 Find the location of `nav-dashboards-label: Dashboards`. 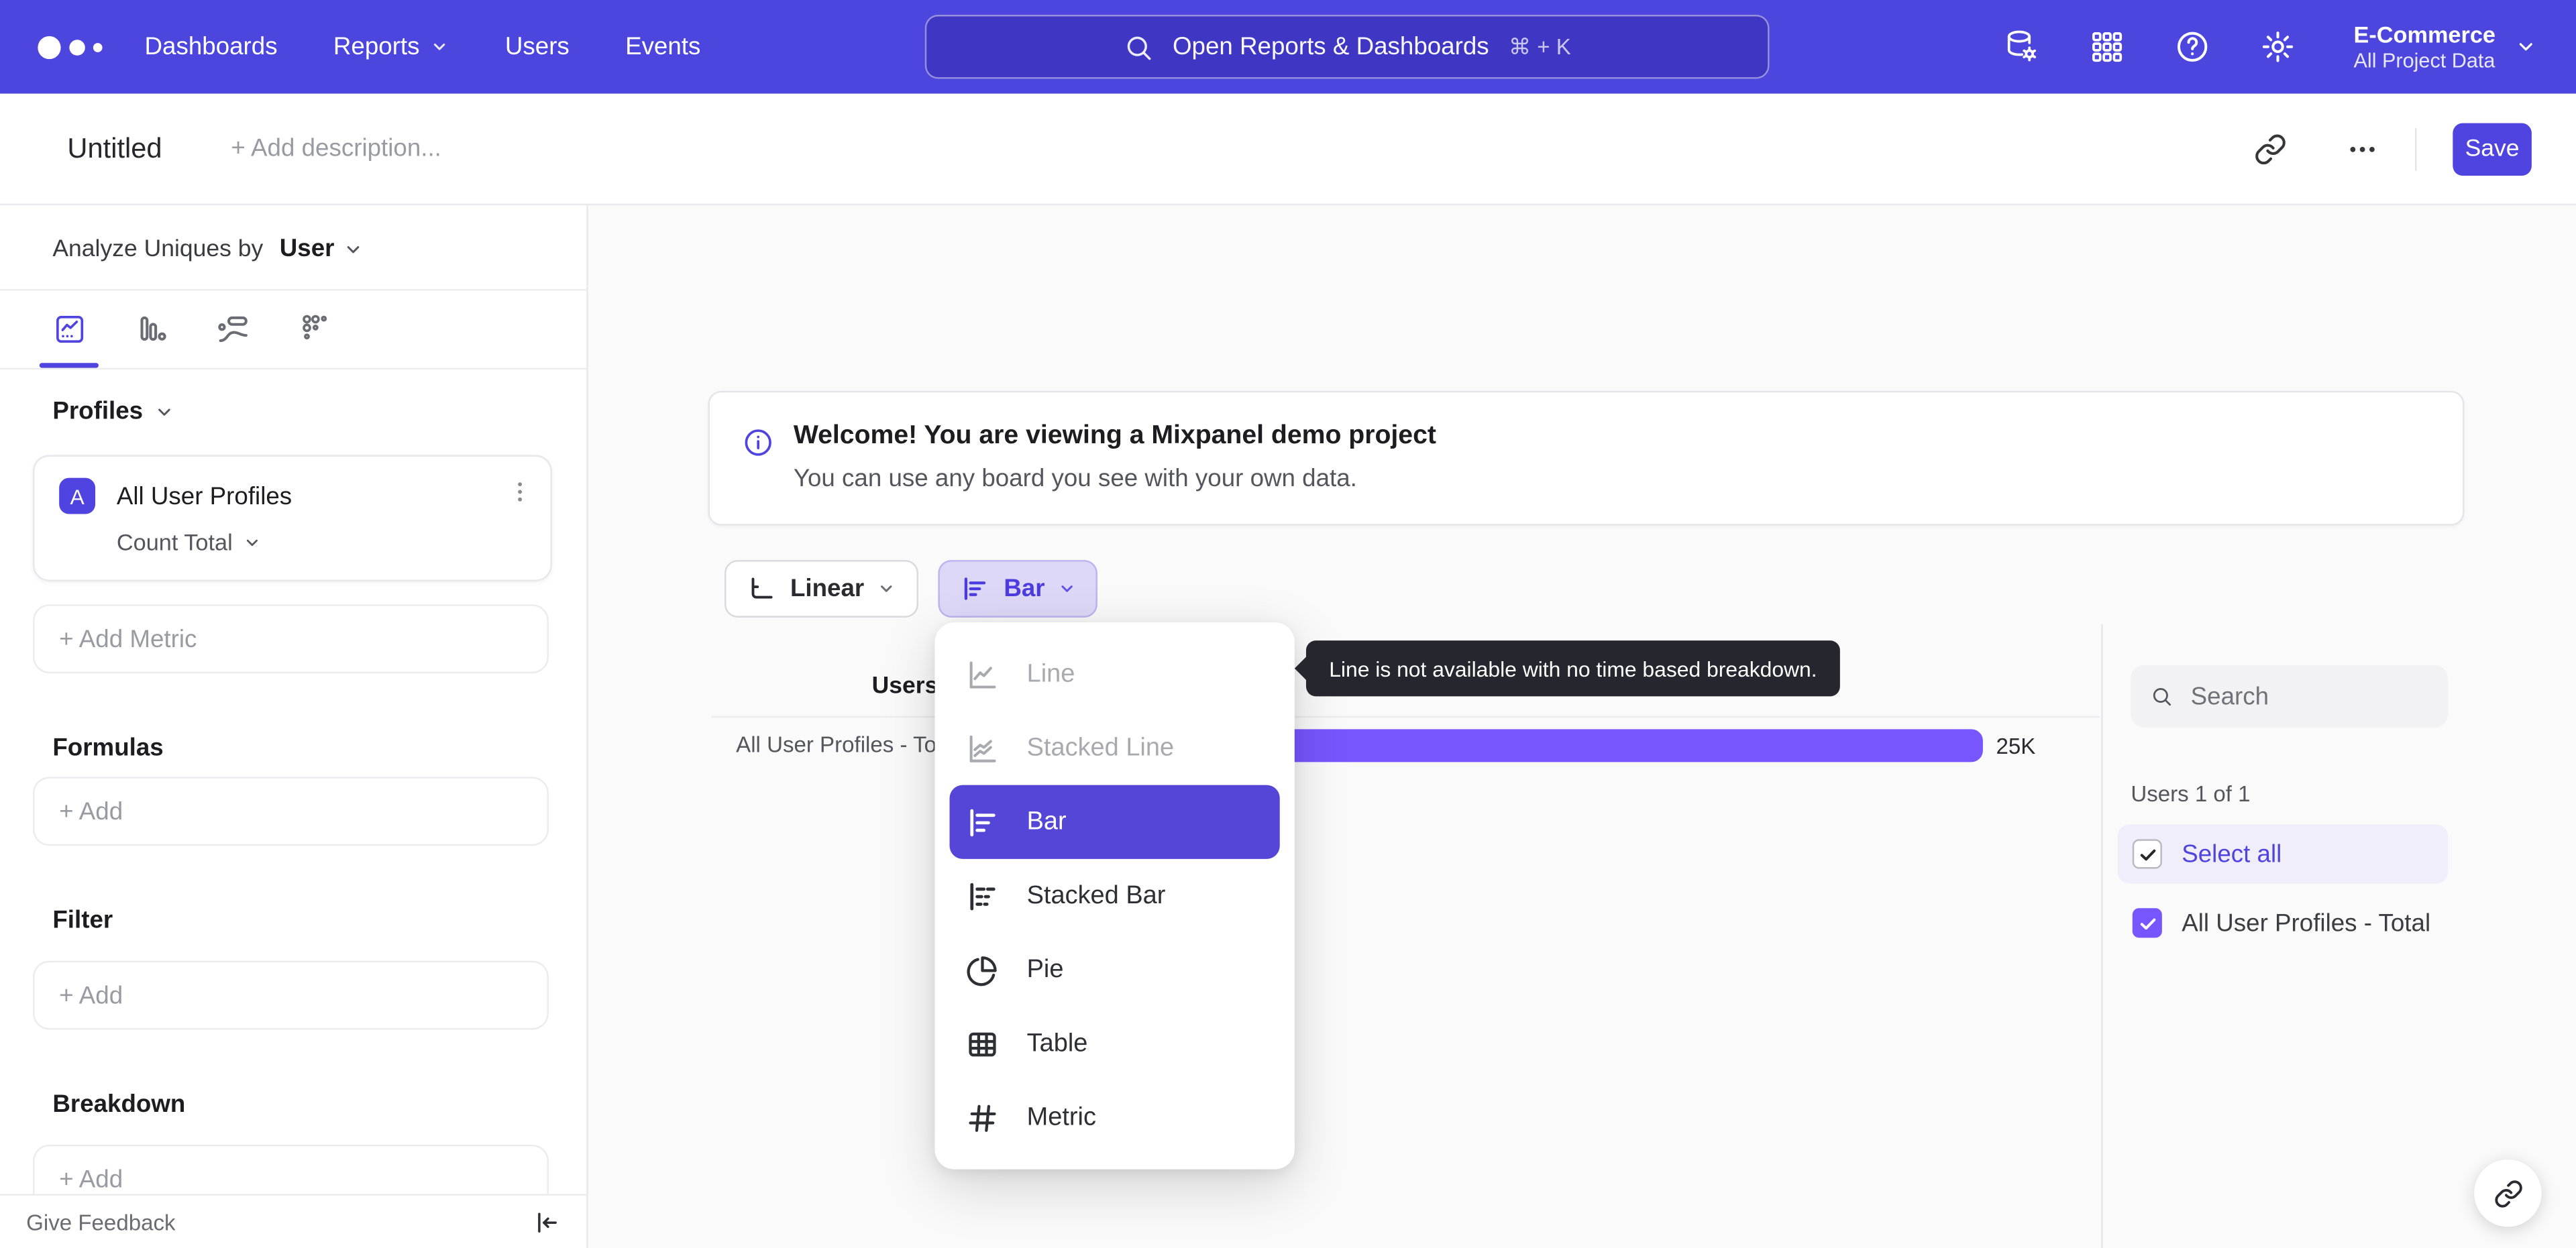

nav-dashboards-label: Dashboards is located at coordinates (211, 46).